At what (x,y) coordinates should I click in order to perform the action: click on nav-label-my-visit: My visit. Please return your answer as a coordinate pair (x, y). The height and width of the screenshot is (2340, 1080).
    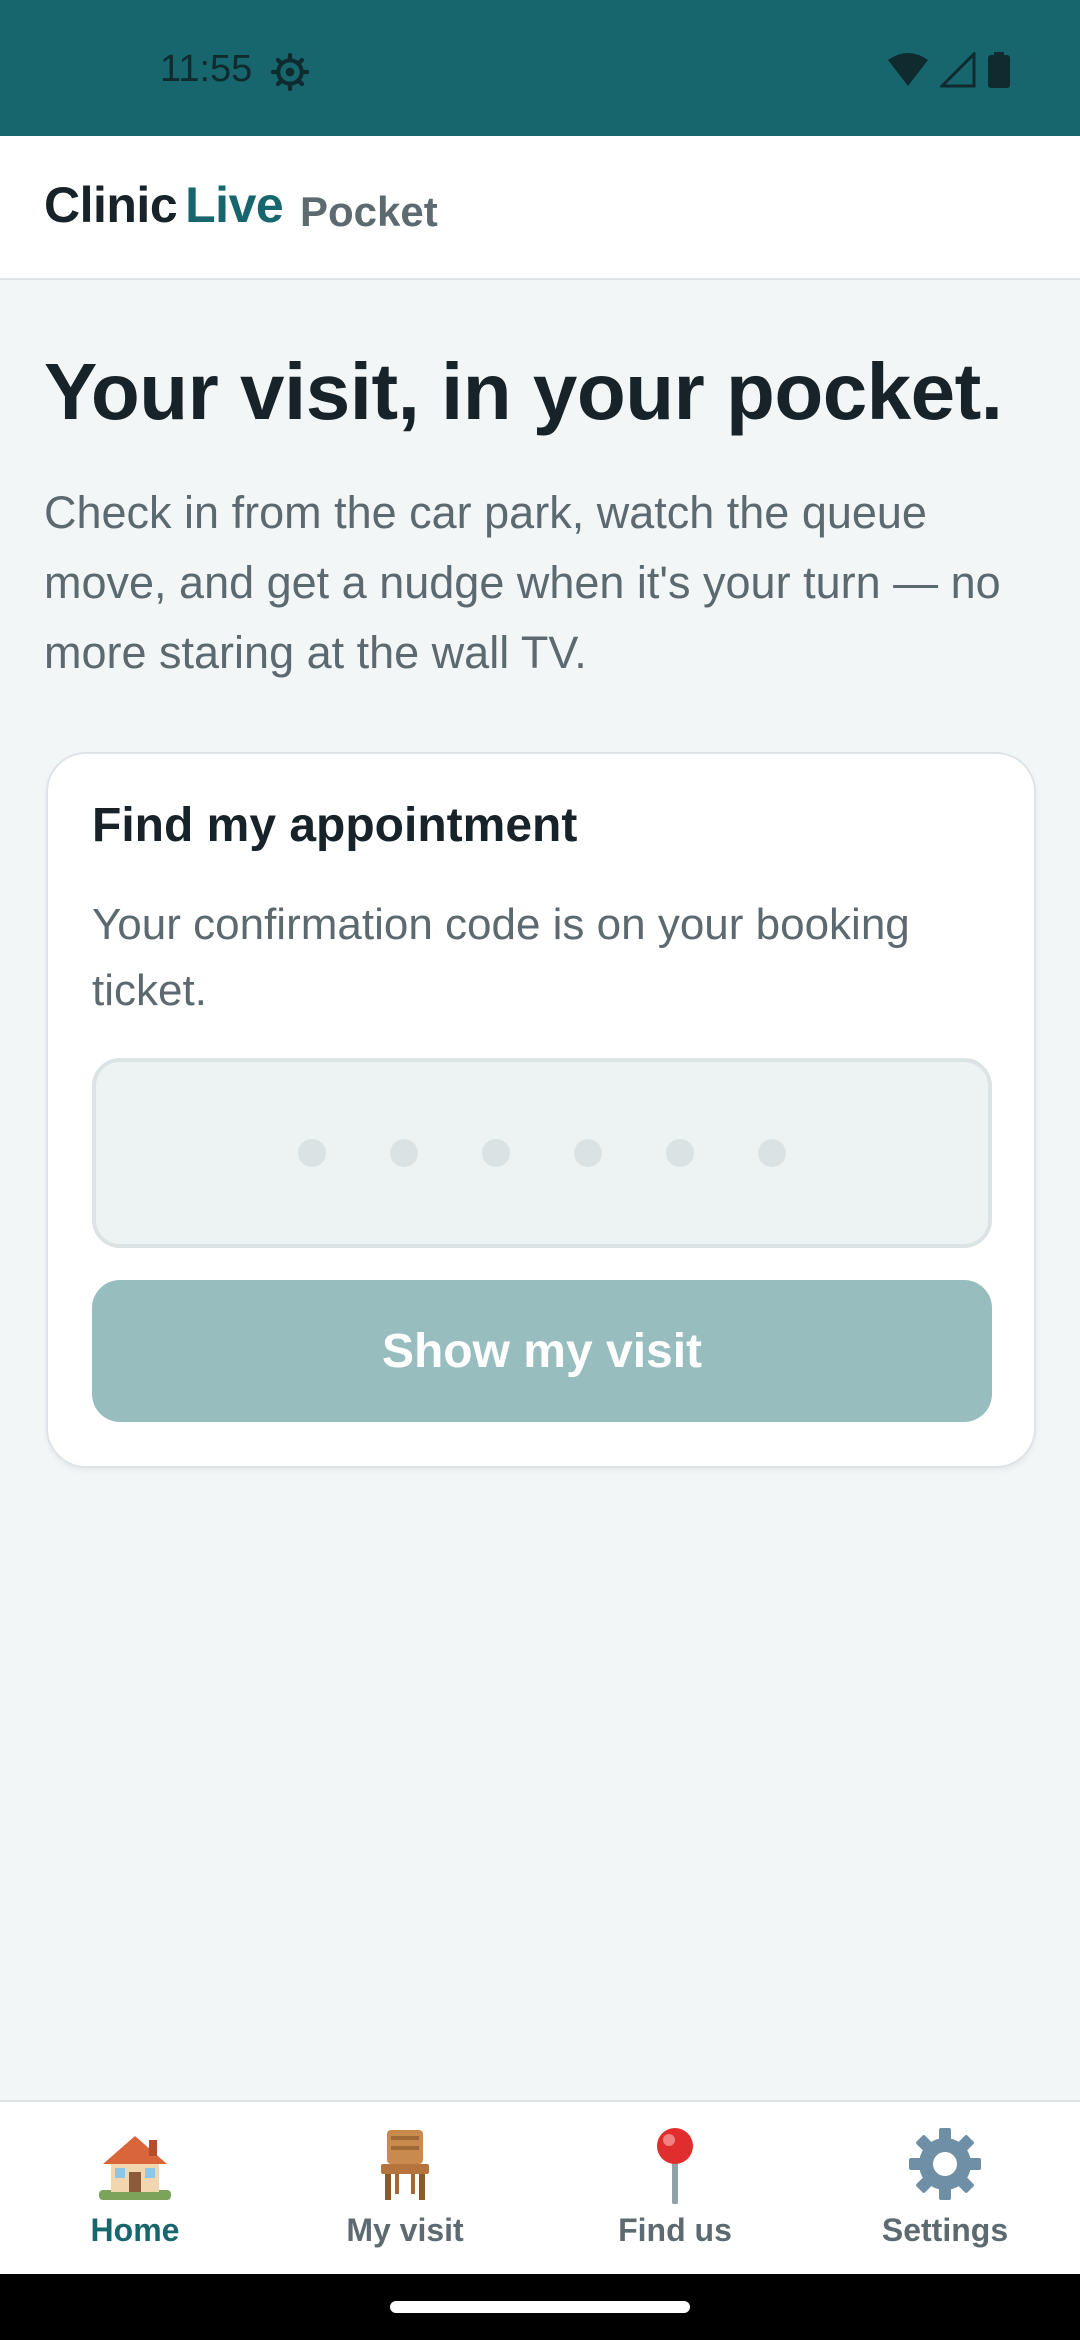
    Looking at the image, I should click on (405, 2230).